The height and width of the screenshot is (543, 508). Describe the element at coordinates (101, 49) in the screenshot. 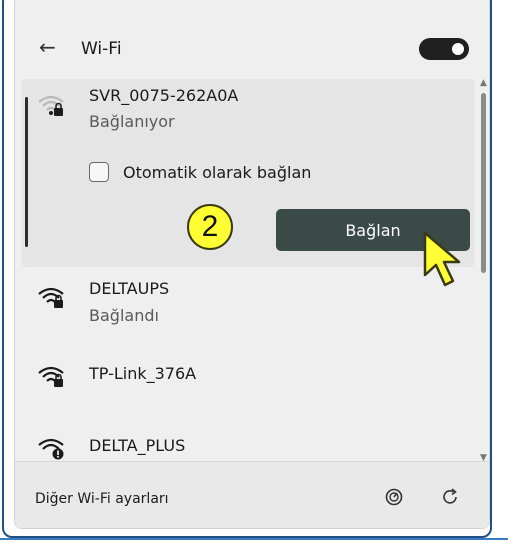

I see `page-title: Wi-Fi` at that location.